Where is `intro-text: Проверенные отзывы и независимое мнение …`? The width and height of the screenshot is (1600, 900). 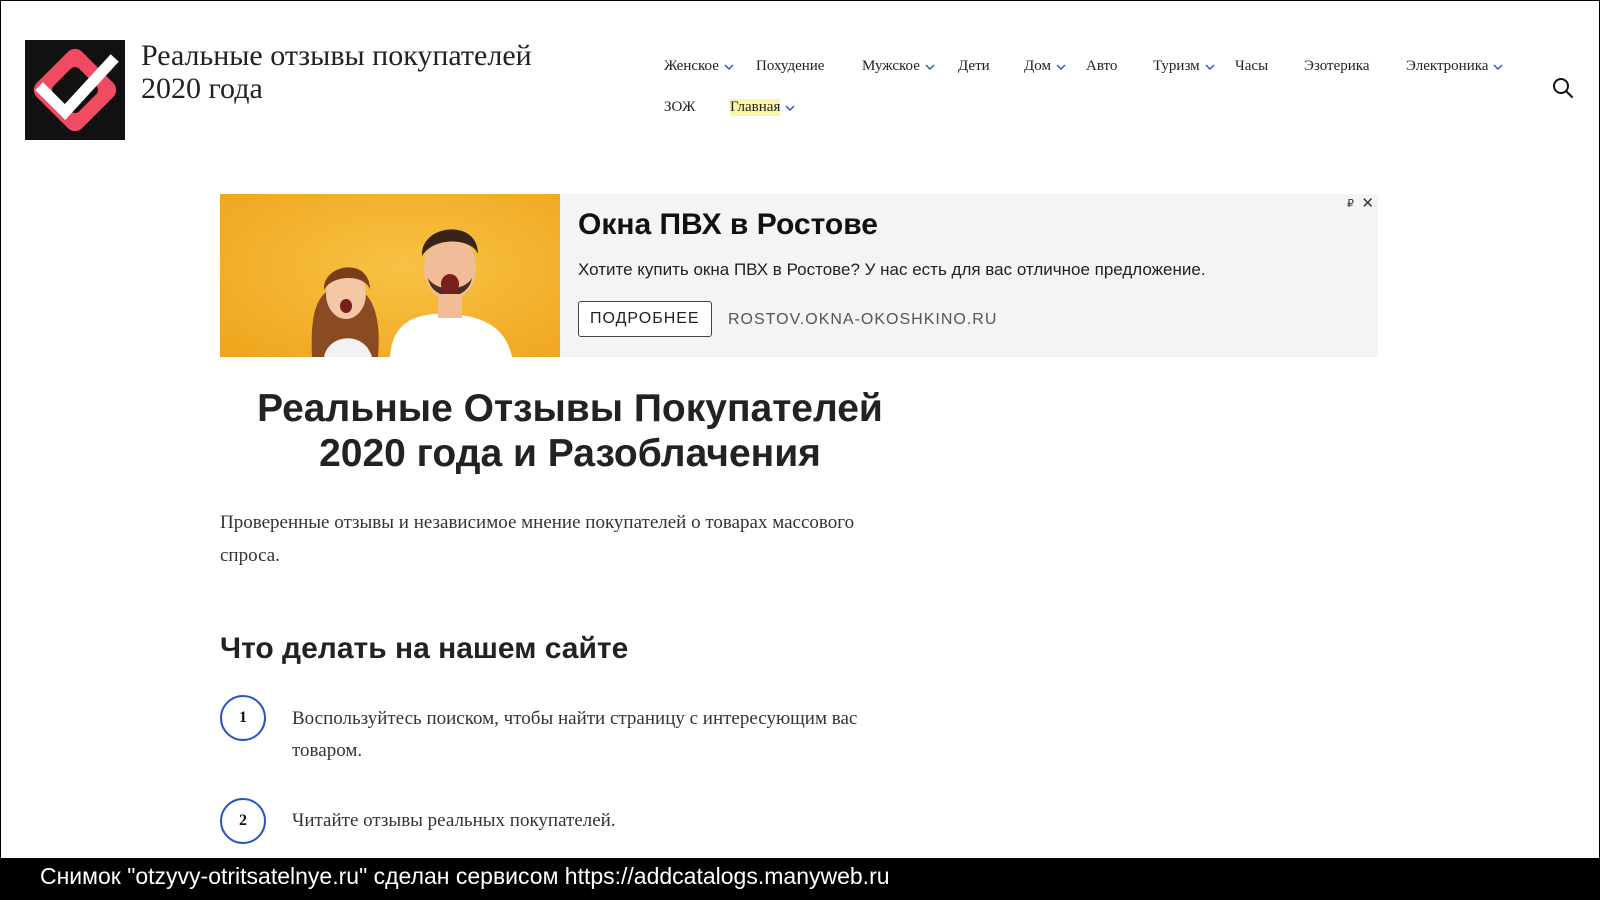
intro-text: Проверенные отзывы и независимое мнение … is located at coordinates (537, 539).